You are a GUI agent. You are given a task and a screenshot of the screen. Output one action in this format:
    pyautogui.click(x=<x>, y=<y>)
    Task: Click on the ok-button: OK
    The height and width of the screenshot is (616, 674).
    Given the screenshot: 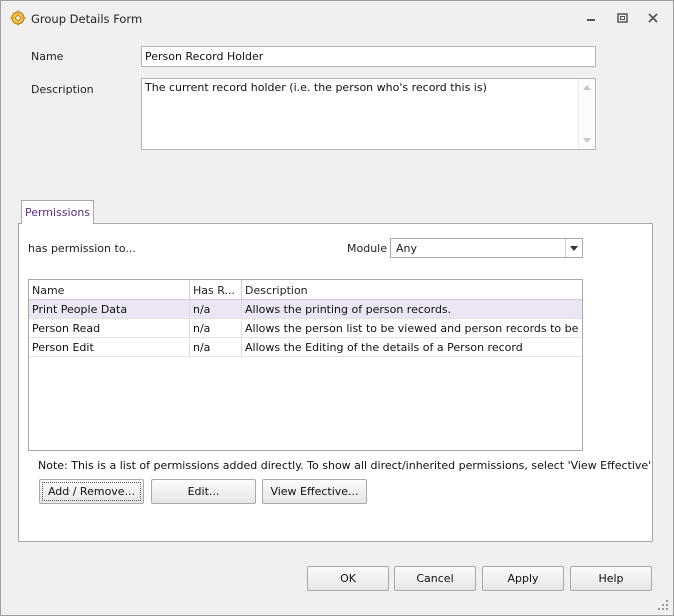 What is the action you would take?
    pyautogui.click(x=348, y=578)
    